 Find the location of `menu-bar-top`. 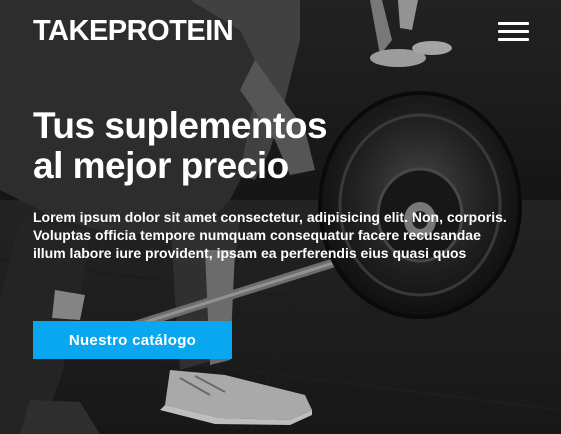

menu-bar-top is located at coordinates (513, 23).